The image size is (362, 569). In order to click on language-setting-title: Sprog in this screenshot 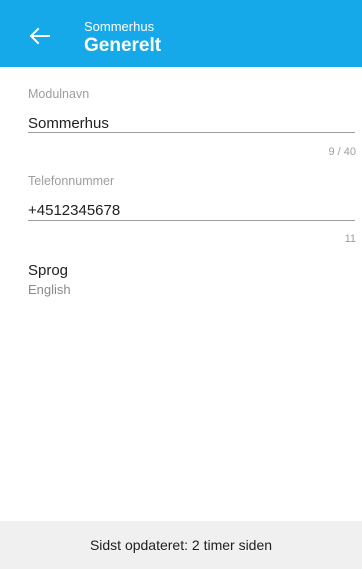, I will do `click(48, 270)`.